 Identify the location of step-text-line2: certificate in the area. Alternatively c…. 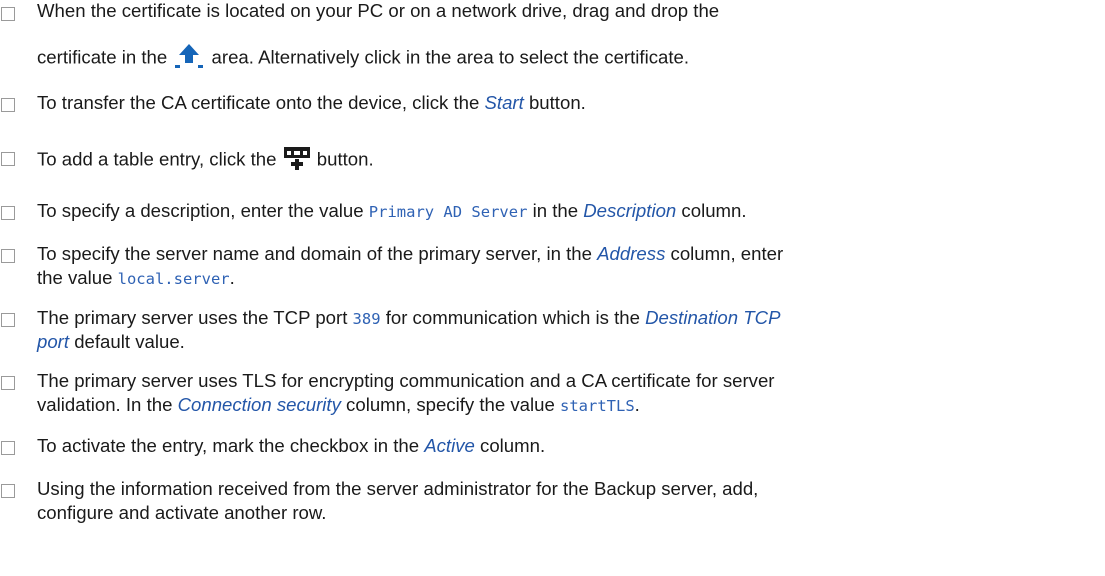
(567, 58).